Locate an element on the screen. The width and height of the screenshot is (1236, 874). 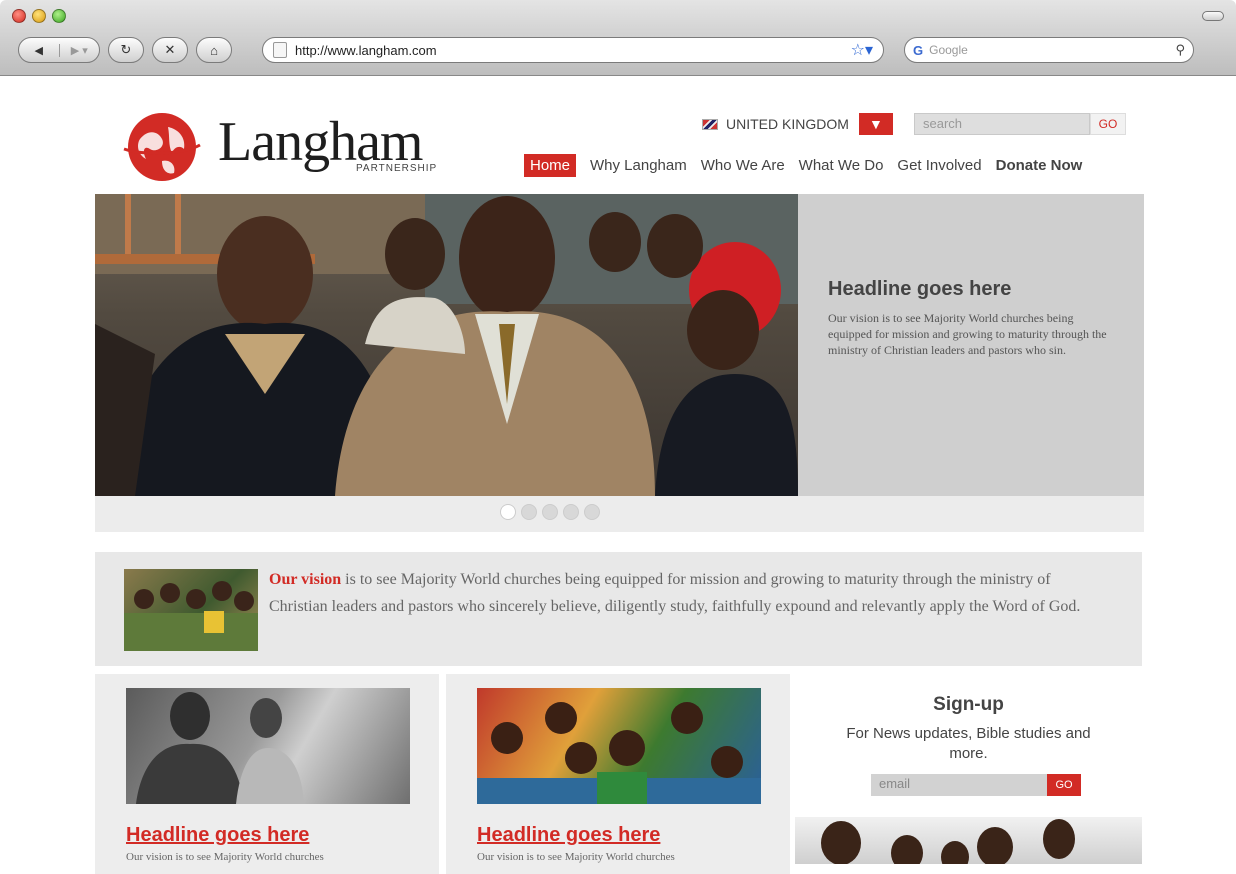
card-2-headline: Headline goes here is located at coordinates (568, 835).